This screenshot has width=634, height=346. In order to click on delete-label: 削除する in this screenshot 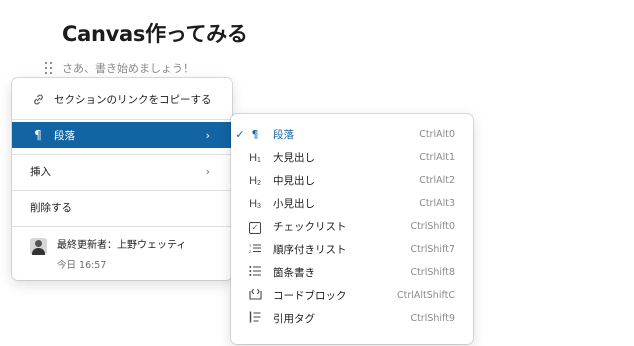, I will do `click(51, 207)`.